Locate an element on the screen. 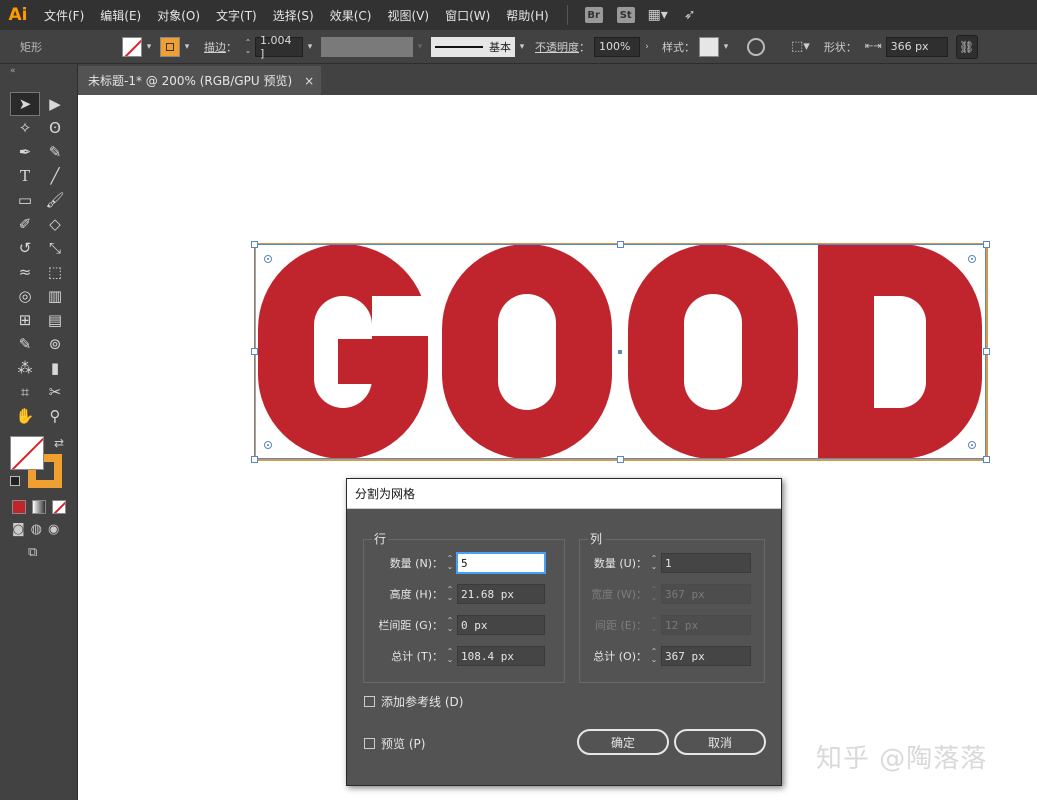 This screenshot has height=800, width=1037. rows-number-input: 5 is located at coordinates (501, 563).